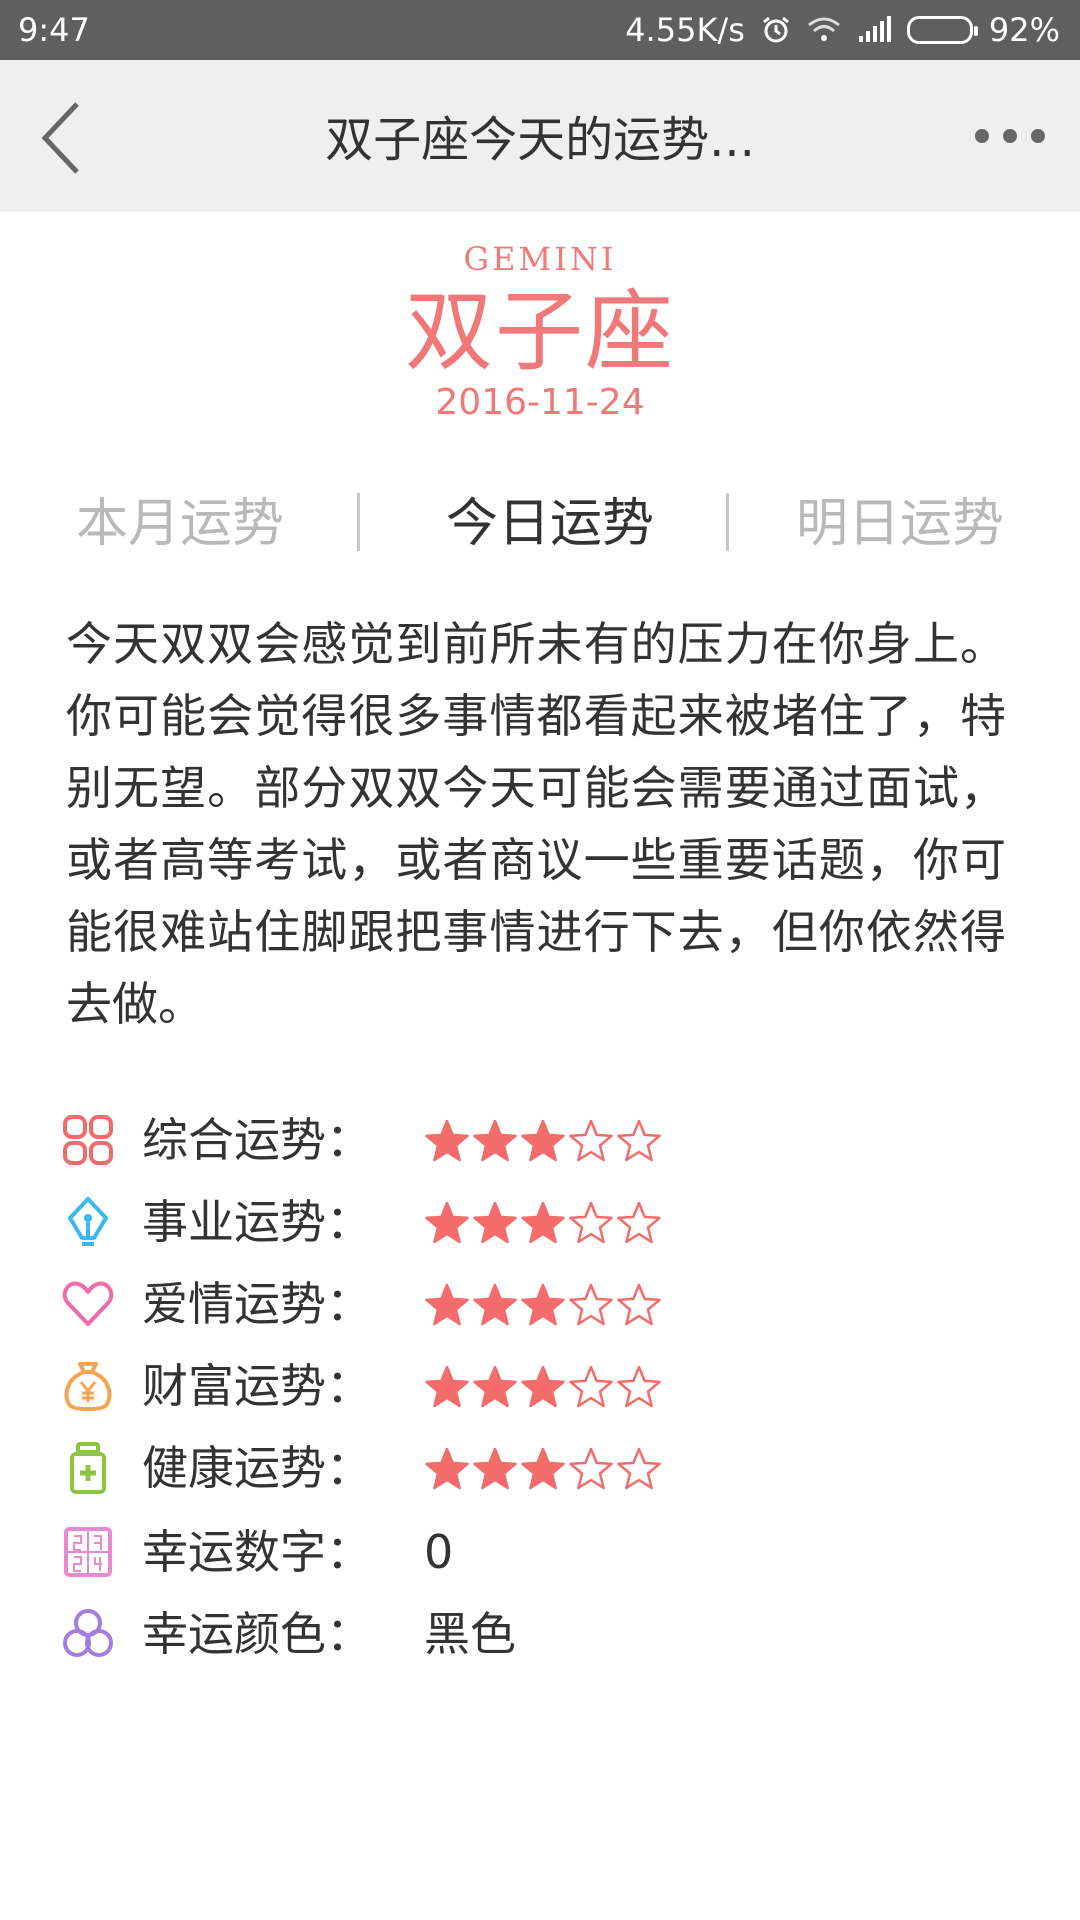  I want to click on pen-nib-icon, so click(88, 1221).